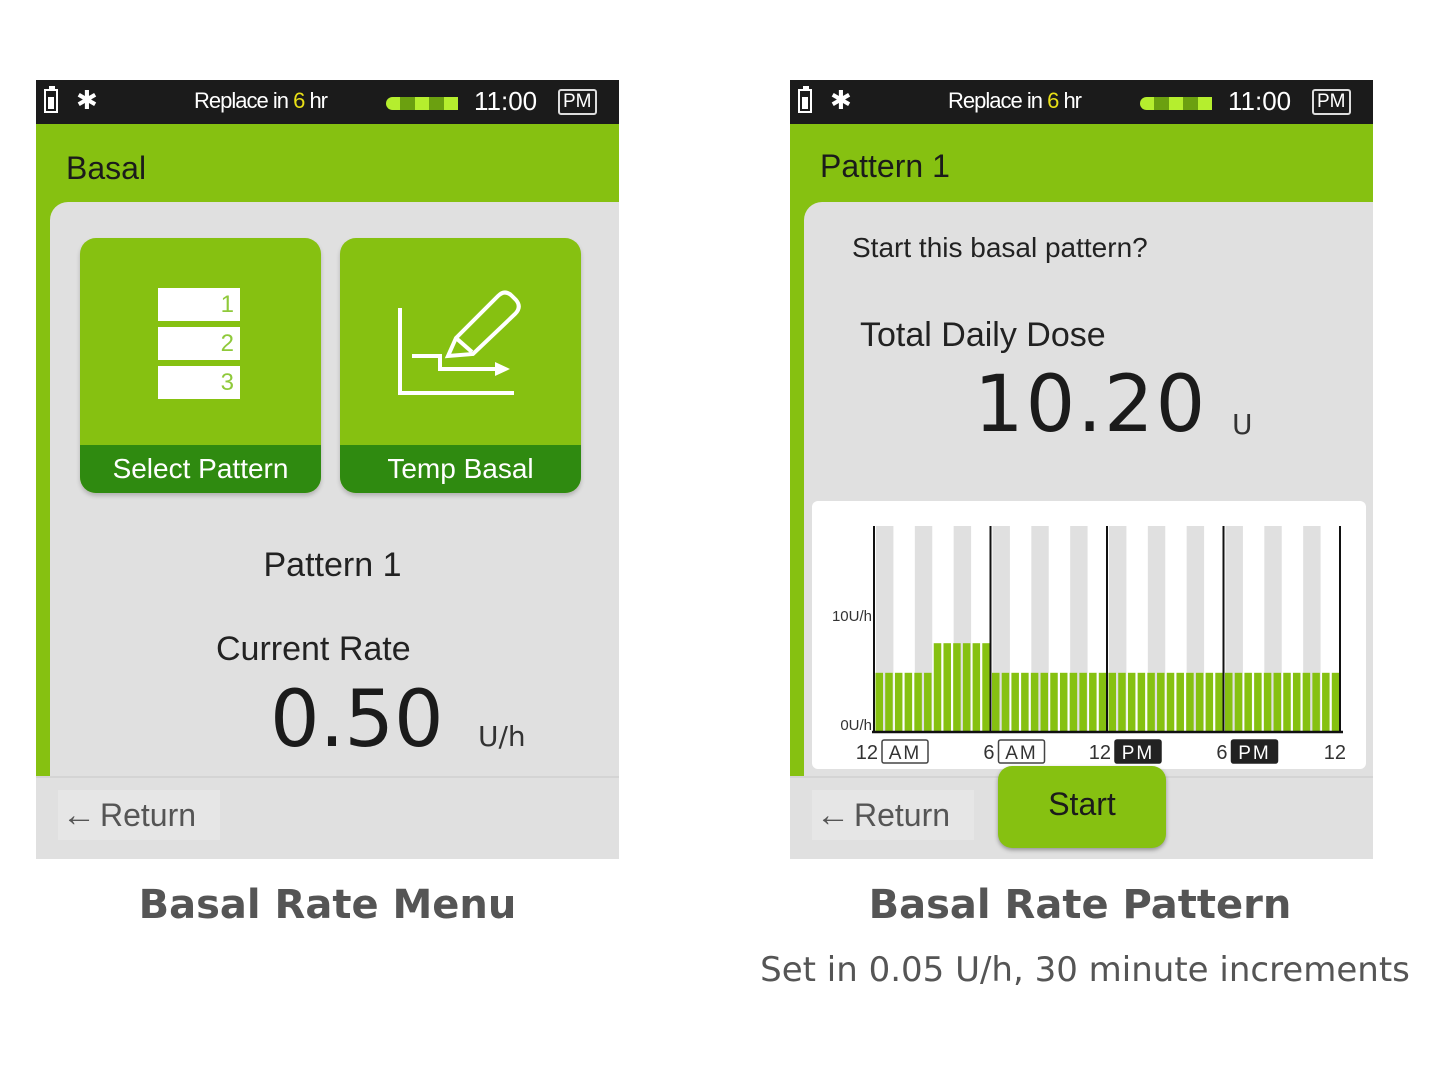 The image size is (1440, 1080). I want to click on list-number: 3, so click(199, 382).